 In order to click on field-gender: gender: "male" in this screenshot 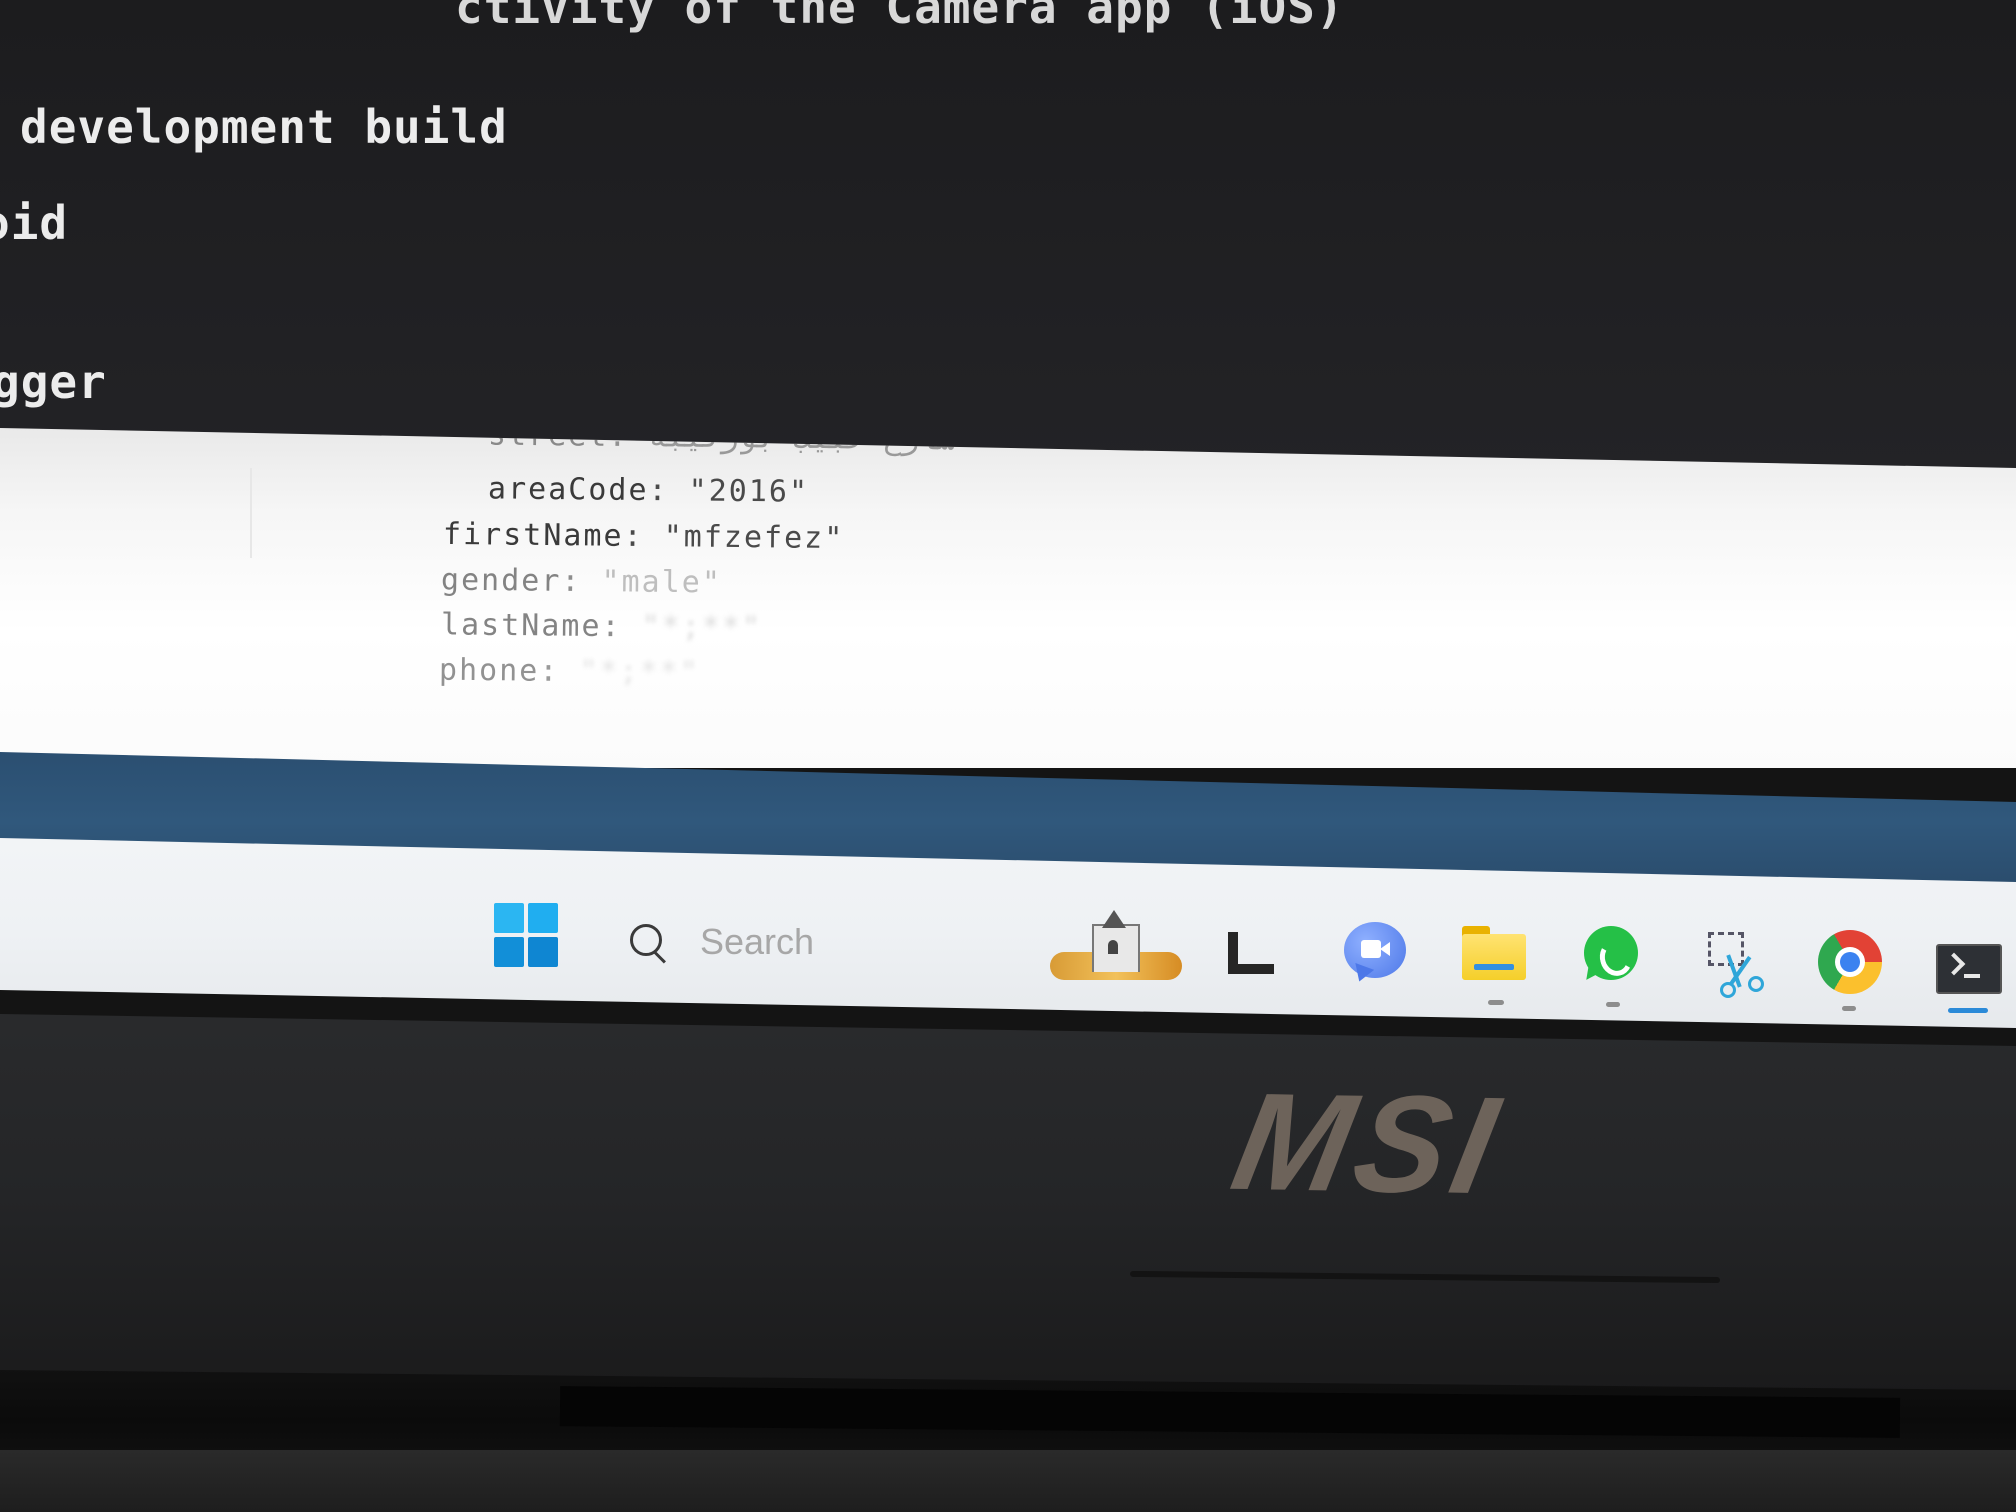, I will do `click(581, 582)`.